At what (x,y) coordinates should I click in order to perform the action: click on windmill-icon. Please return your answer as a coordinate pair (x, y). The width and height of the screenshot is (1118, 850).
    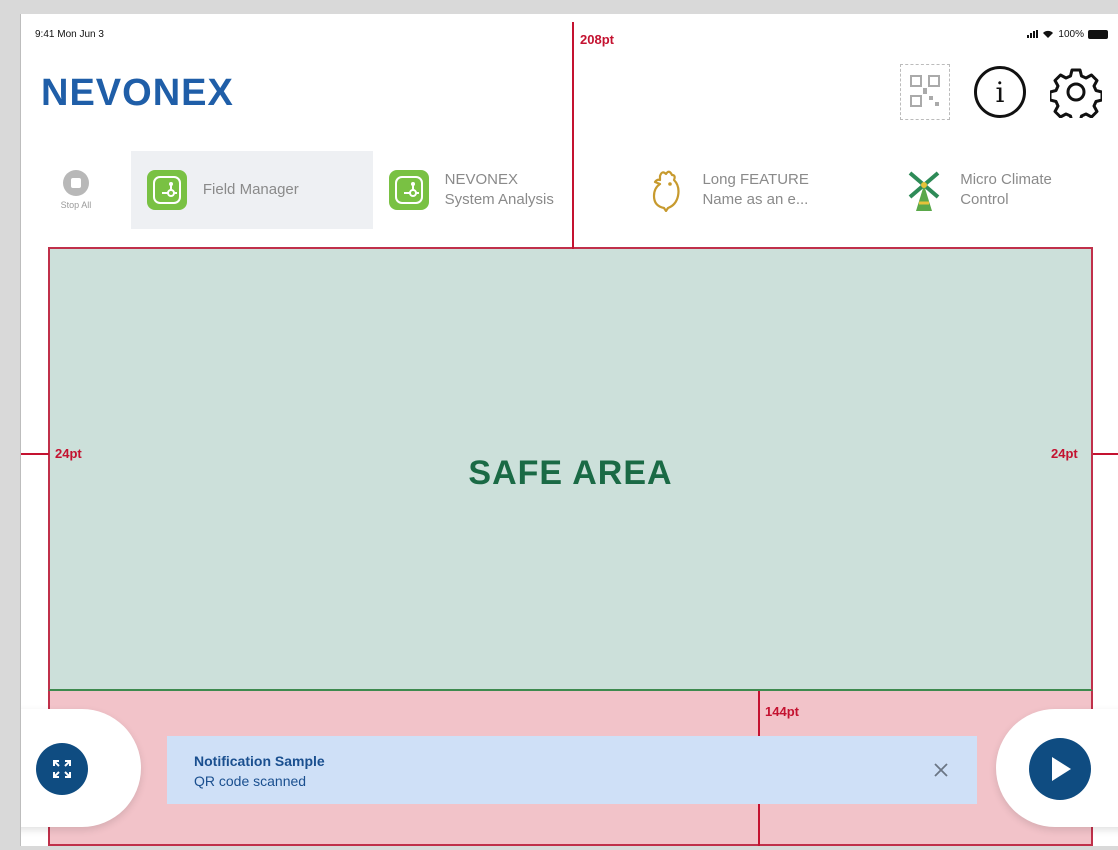
    Looking at the image, I should click on (924, 191).